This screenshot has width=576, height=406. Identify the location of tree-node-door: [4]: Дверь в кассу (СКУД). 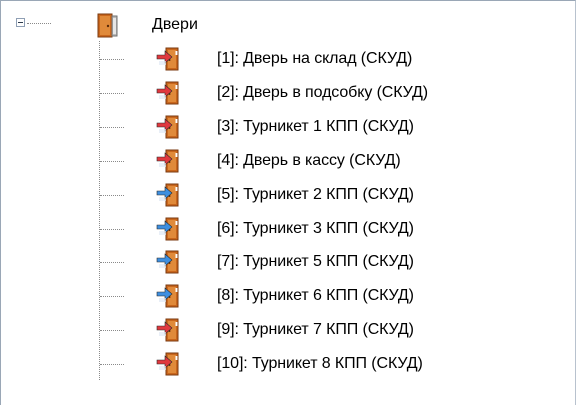
(286, 161).